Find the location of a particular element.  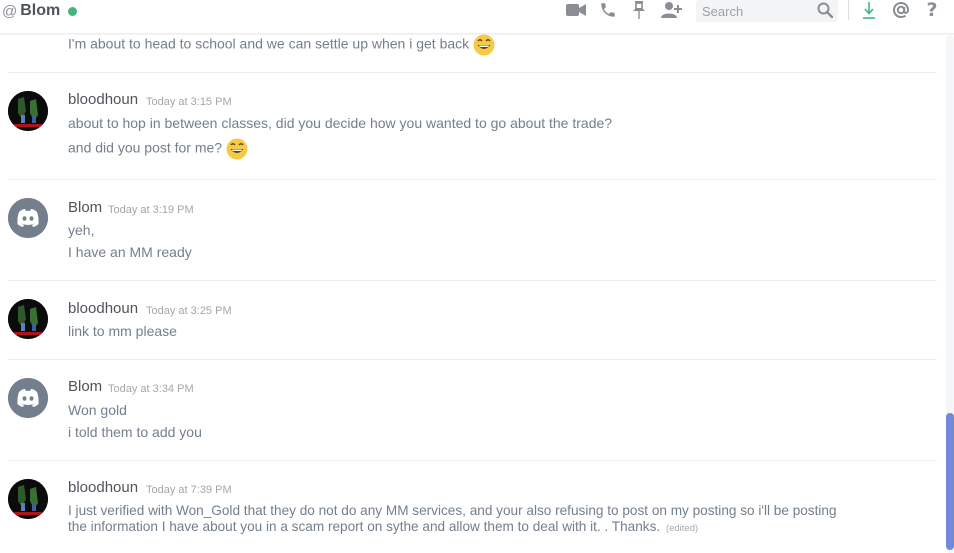

message-line: Won gold is located at coordinates (97, 410).